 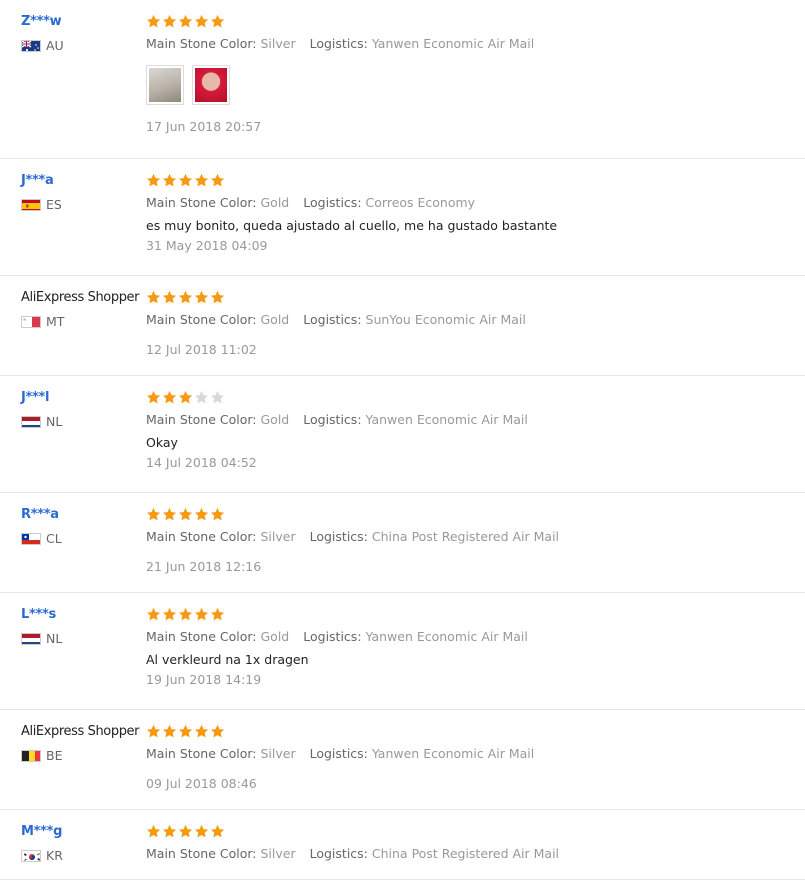 What do you see at coordinates (465, 853) in the screenshot?
I see `logistics-value: China Post Registered Air Mail` at bounding box center [465, 853].